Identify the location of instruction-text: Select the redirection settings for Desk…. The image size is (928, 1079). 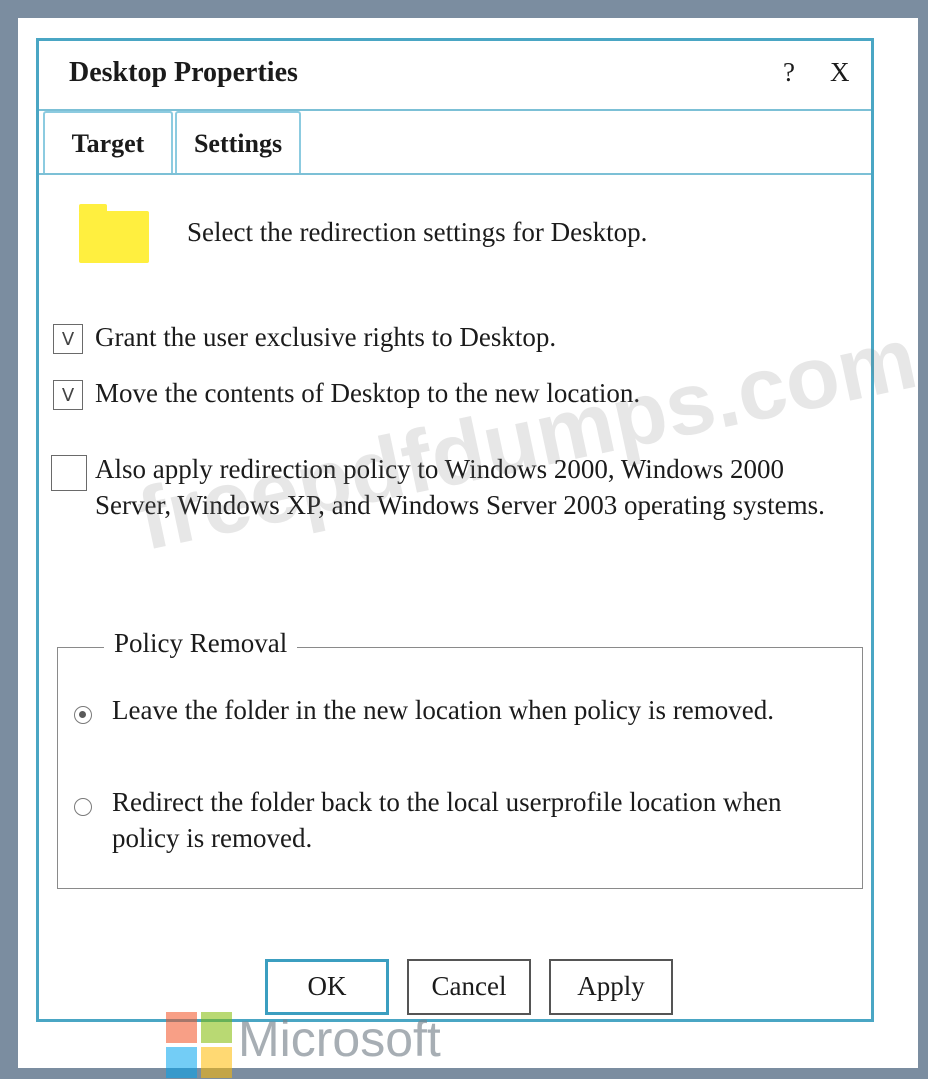
(417, 232).